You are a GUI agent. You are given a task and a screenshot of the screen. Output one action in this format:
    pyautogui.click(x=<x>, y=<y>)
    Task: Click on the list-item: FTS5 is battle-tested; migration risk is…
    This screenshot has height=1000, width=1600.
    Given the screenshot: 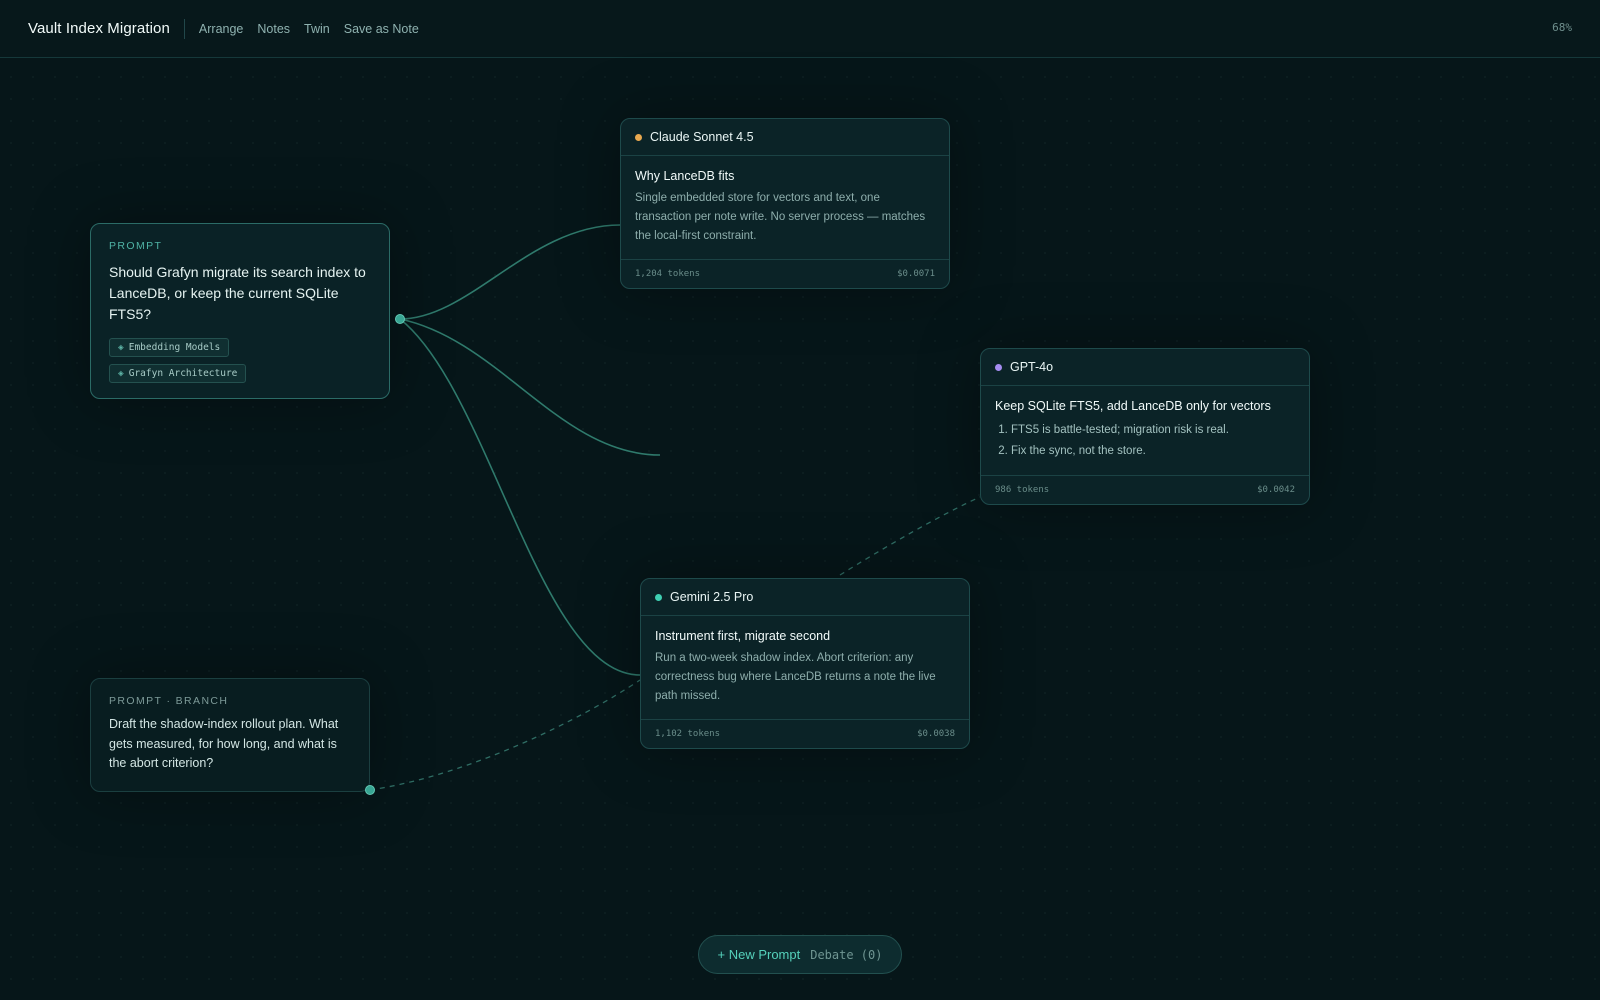 What is the action you would take?
    pyautogui.click(x=1153, y=430)
    